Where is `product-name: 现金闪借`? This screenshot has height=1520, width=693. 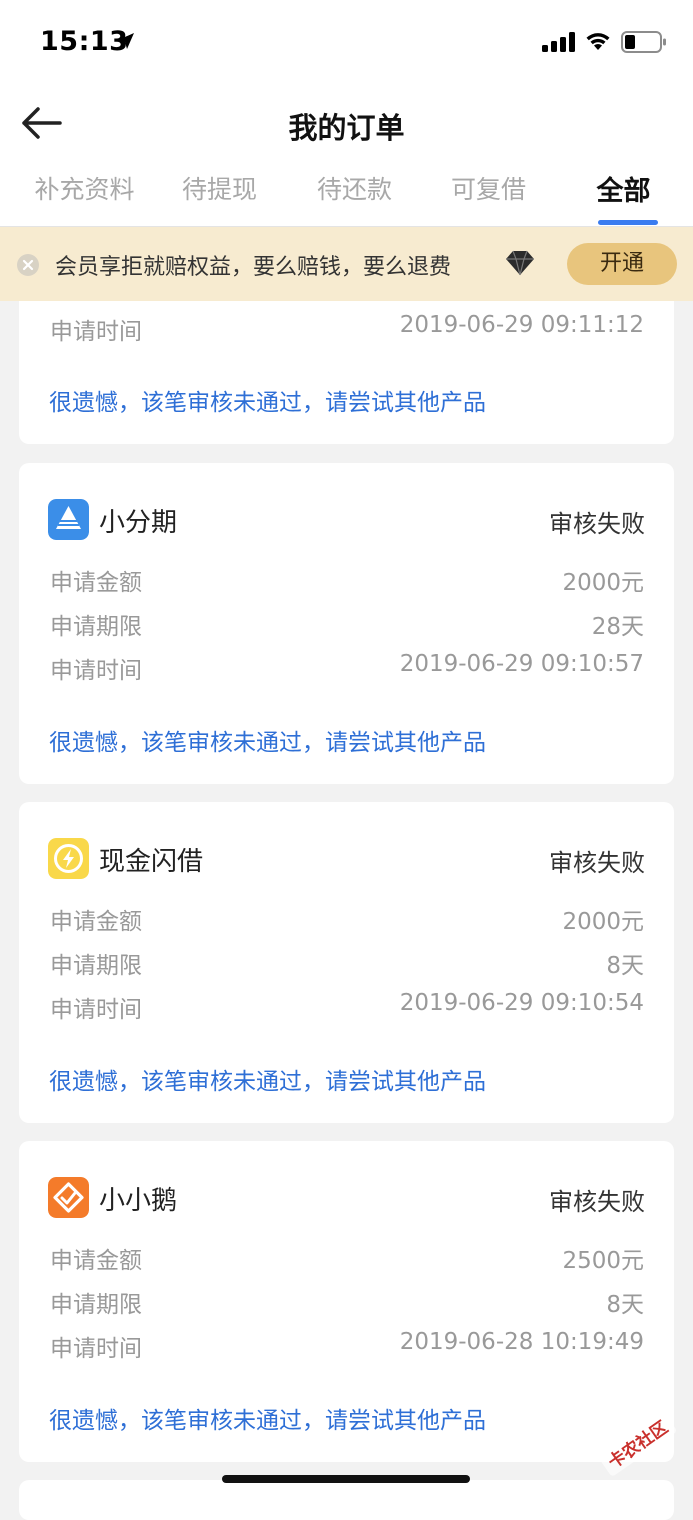 product-name: 现金闪借 is located at coordinates (151, 862).